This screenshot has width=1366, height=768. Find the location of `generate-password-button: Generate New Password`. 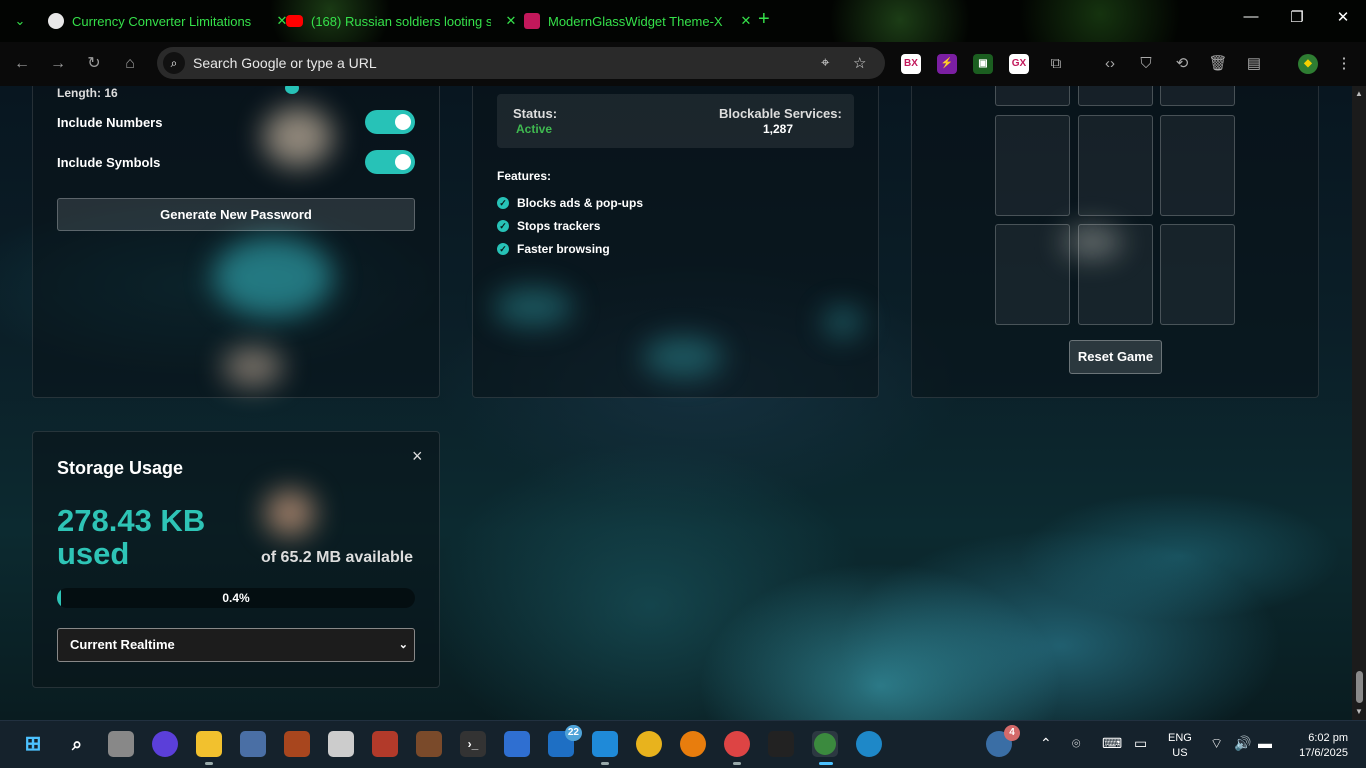

generate-password-button: Generate New Password is located at coordinates (236, 214).